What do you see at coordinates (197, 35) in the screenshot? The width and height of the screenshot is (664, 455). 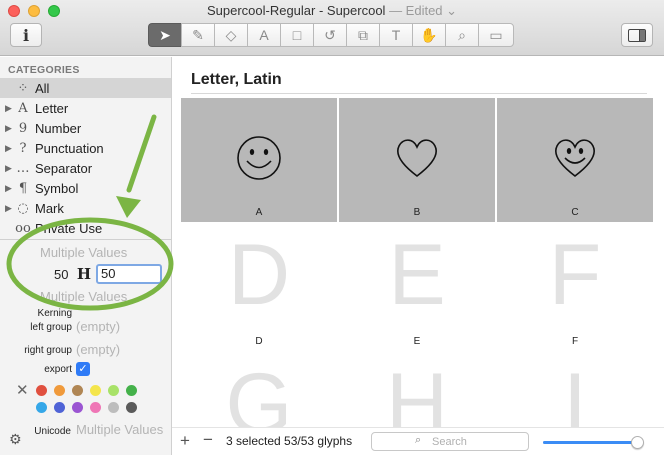 I see `pen-tool-icon: ✎` at bounding box center [197, 35].